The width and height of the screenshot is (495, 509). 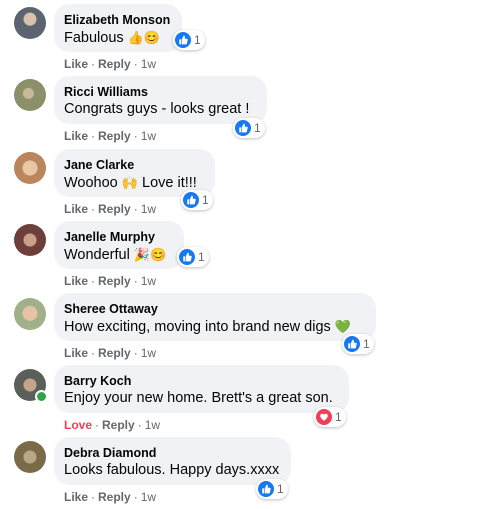 I want to click on comment-bubble: Janelle Murphy Wonderful 🎉😊, so click(x=119, y=245).